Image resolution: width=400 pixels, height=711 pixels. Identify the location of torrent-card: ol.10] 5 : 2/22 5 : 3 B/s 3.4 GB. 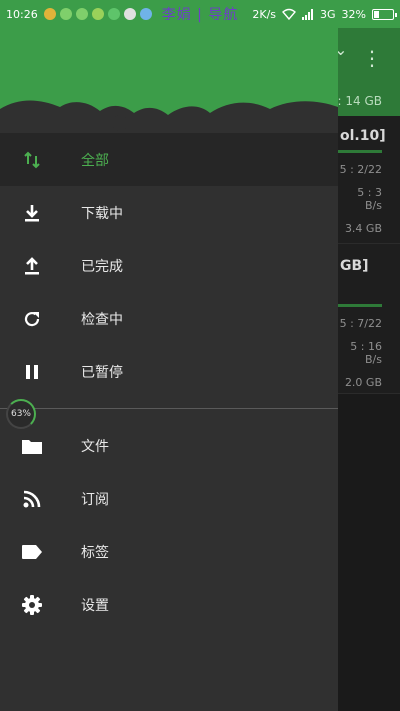
(369, 180).